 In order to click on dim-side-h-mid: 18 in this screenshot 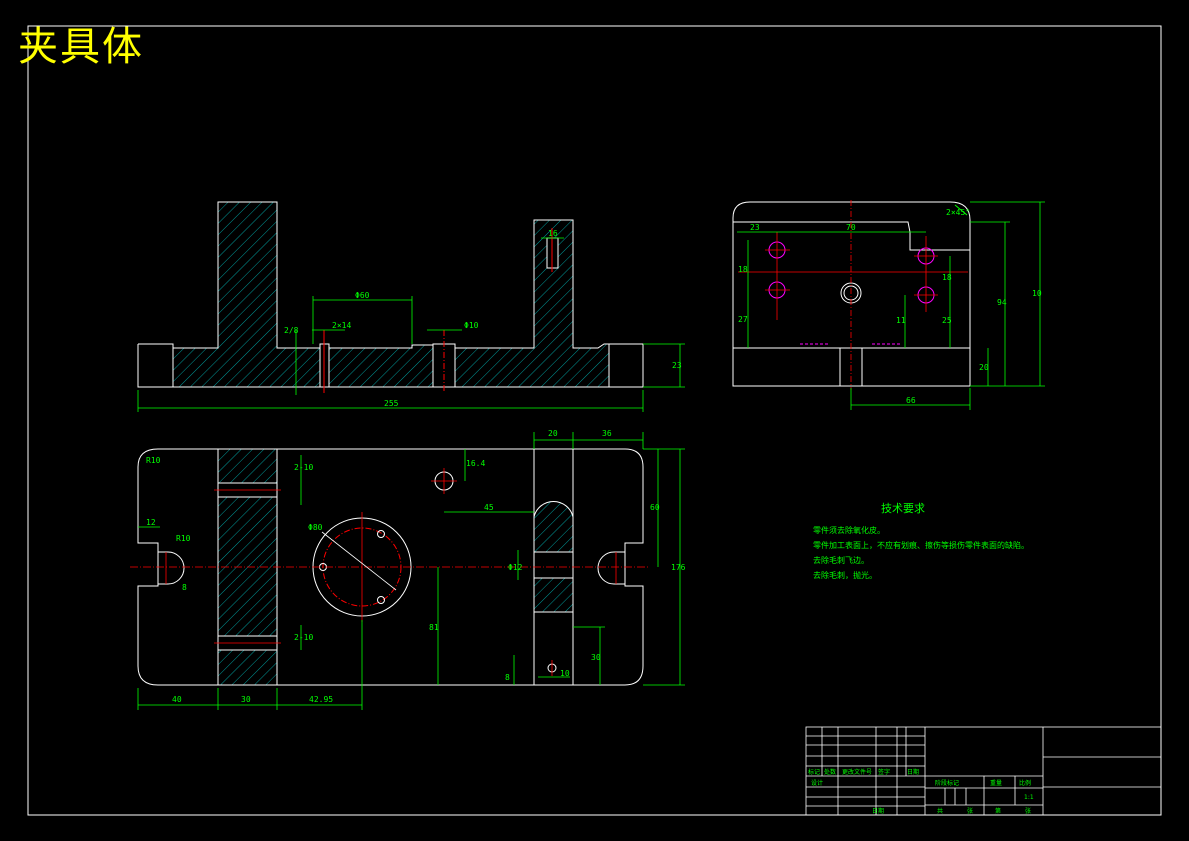, I will do `click(947, 277)`.